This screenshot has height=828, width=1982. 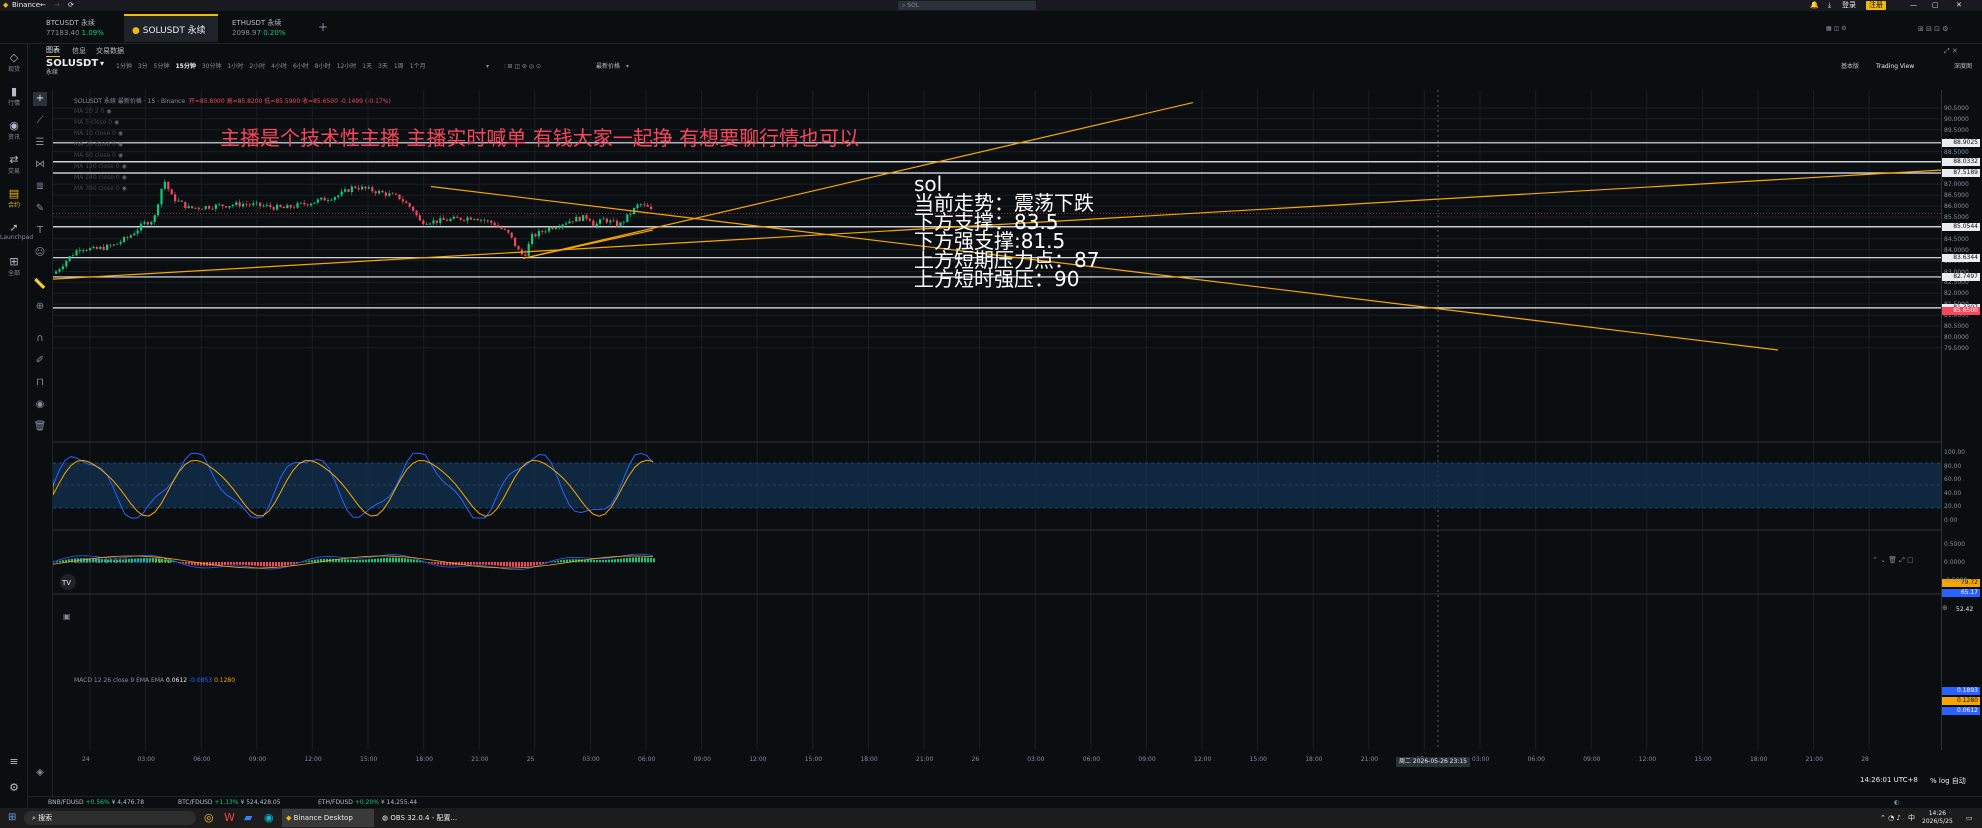 What do you see at coordinates (67, 616) in the screenshot?
I see `calendar-icon: ▣` at bounding box center [67, 616].